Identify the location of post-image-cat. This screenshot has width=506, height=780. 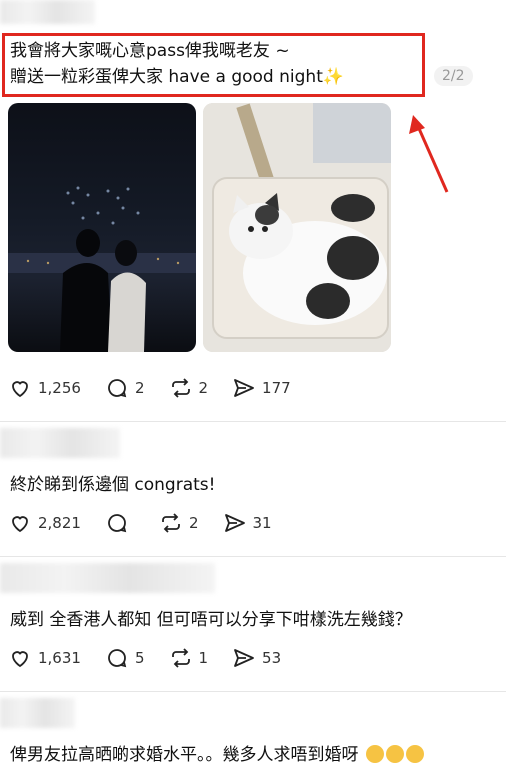
(297, 227).